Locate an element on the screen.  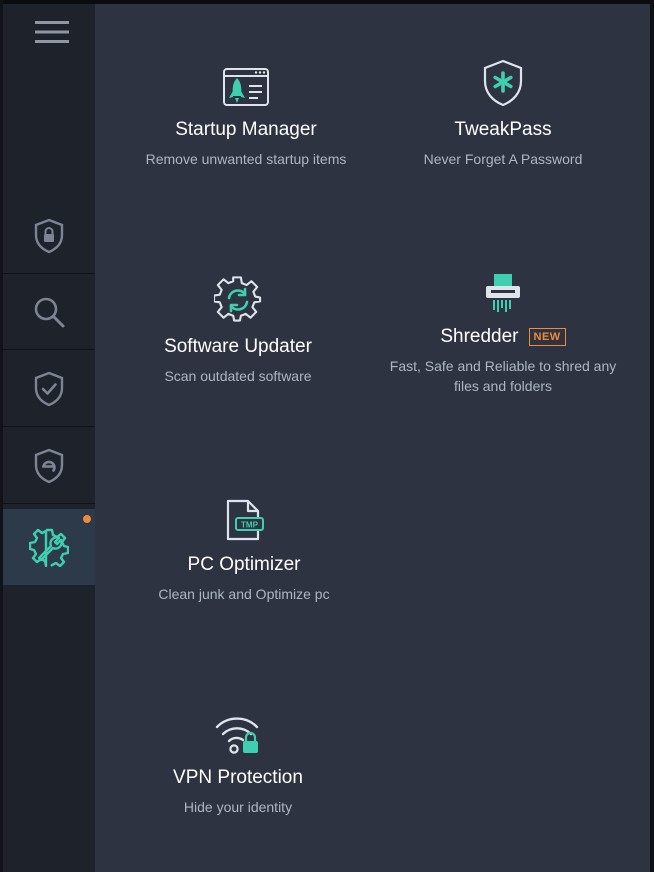
shield-check-icon is located at coordinates (49, 388).